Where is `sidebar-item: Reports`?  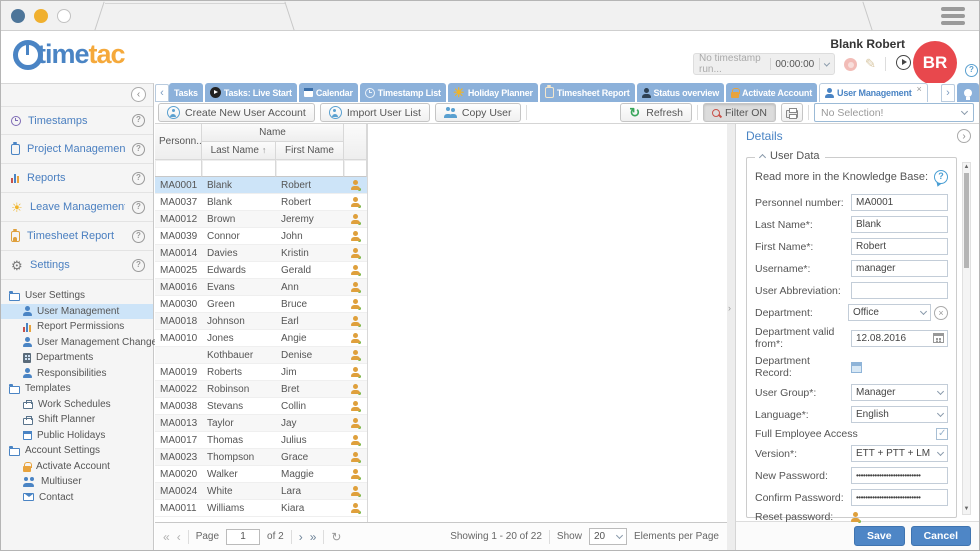 sidebar-item: Reports is located at coordinates (77, 178).